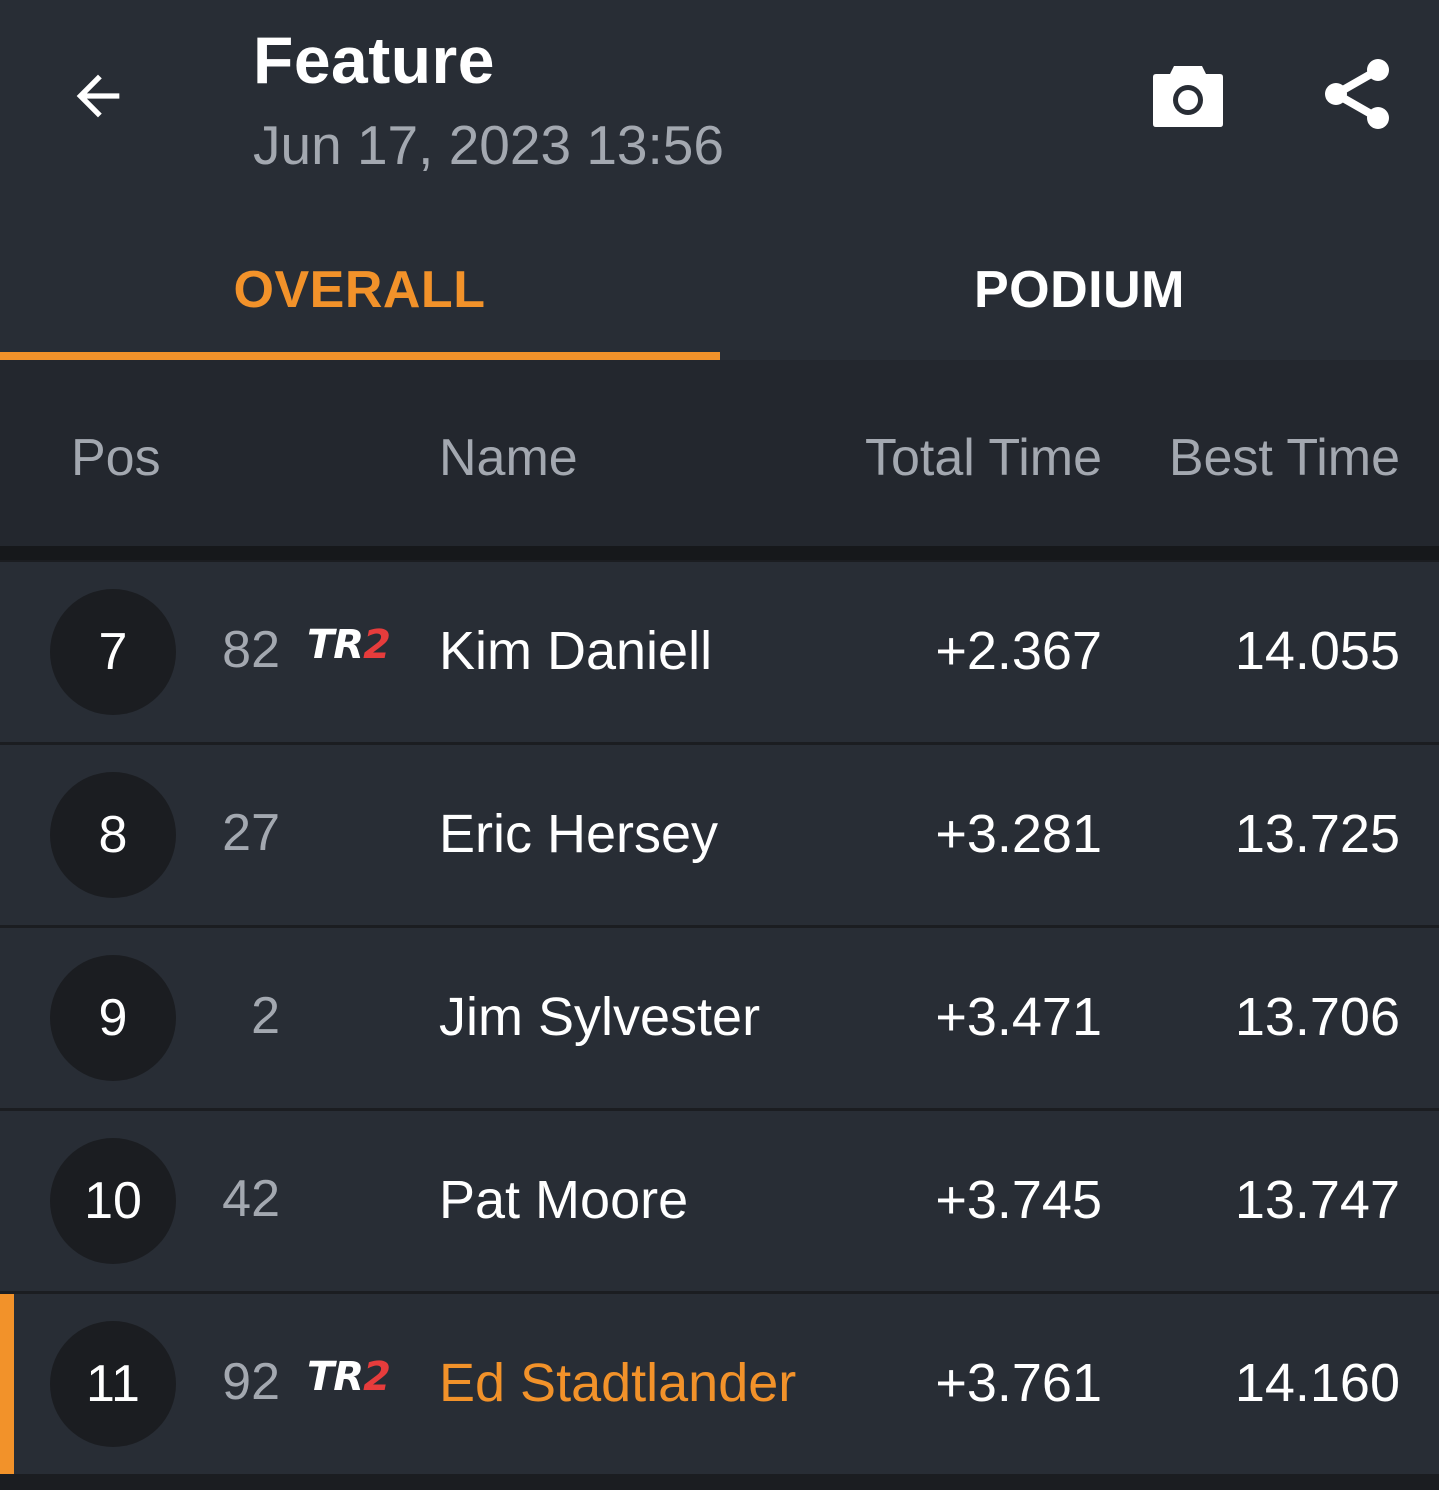 This screenshot has height=1490, width=1439. Describe the element at coordinates (251, 1382) in the screenshot. I see `car-number: 92` at that location.